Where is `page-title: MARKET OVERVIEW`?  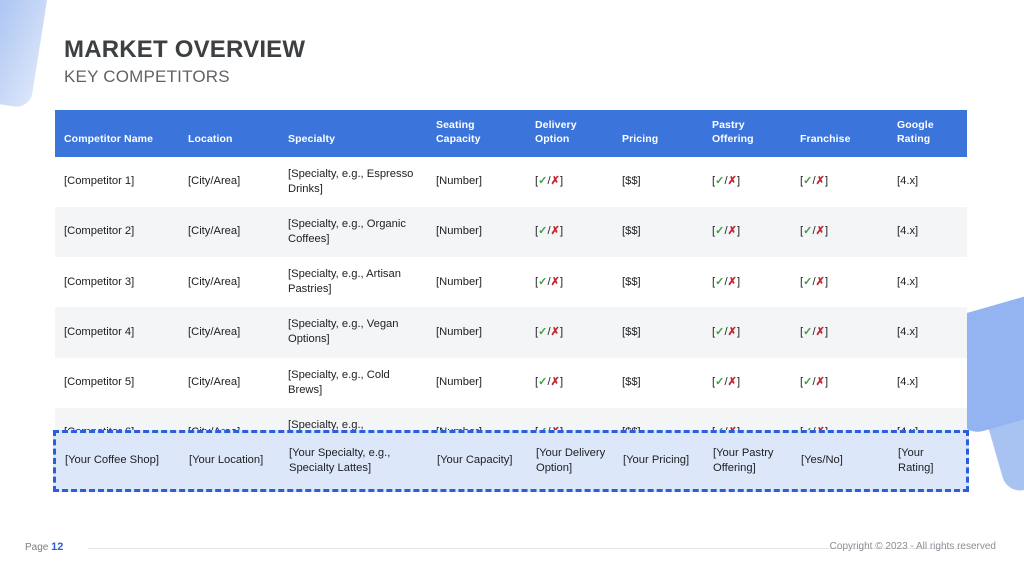 page-title: MARKET OVERVIEW is located at coordinates (185, 49).